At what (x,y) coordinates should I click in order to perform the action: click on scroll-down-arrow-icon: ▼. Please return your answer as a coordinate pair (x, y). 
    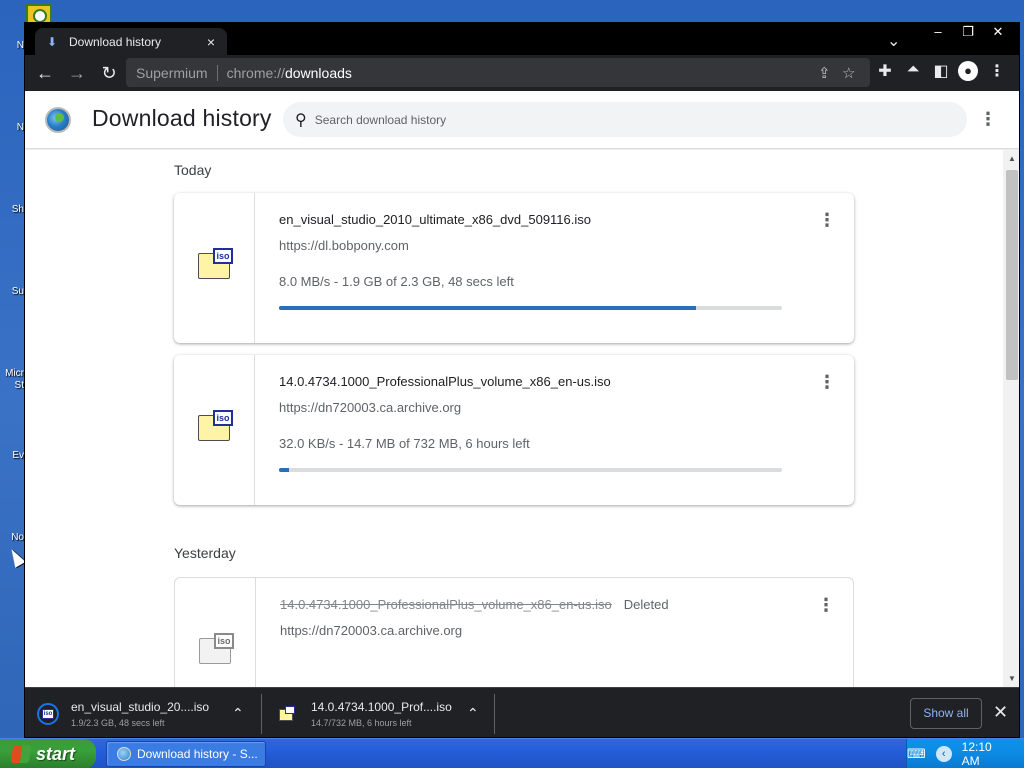
    Looking at the image, I should click on (1012, 678).